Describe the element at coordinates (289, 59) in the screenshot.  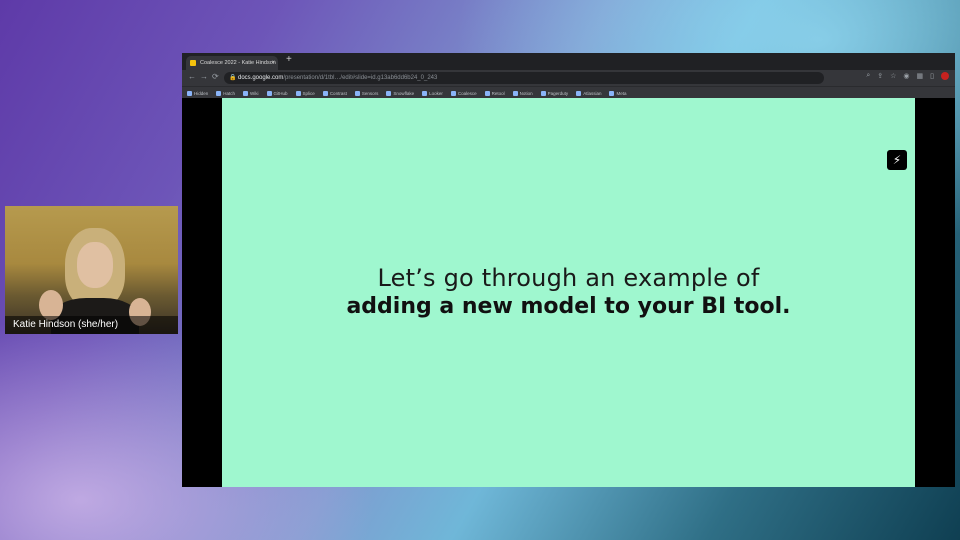
I see `new-tab-icon: +` at that location.